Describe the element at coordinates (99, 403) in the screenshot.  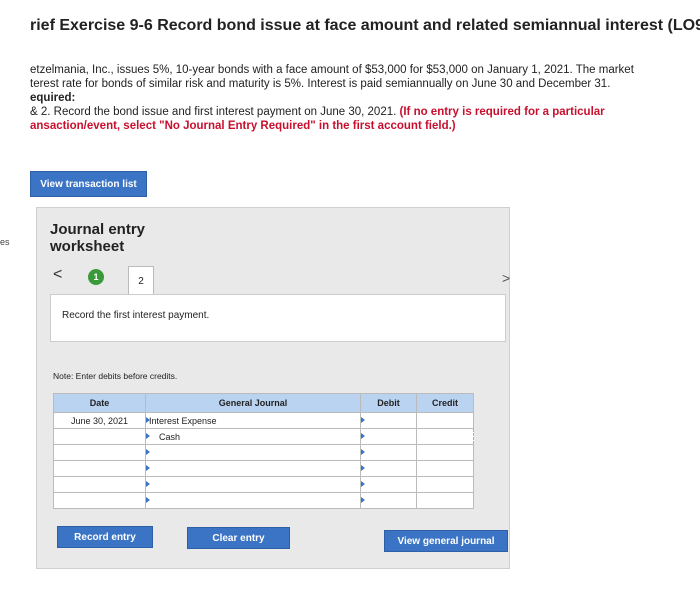
I see `header-date: Date` at that location.